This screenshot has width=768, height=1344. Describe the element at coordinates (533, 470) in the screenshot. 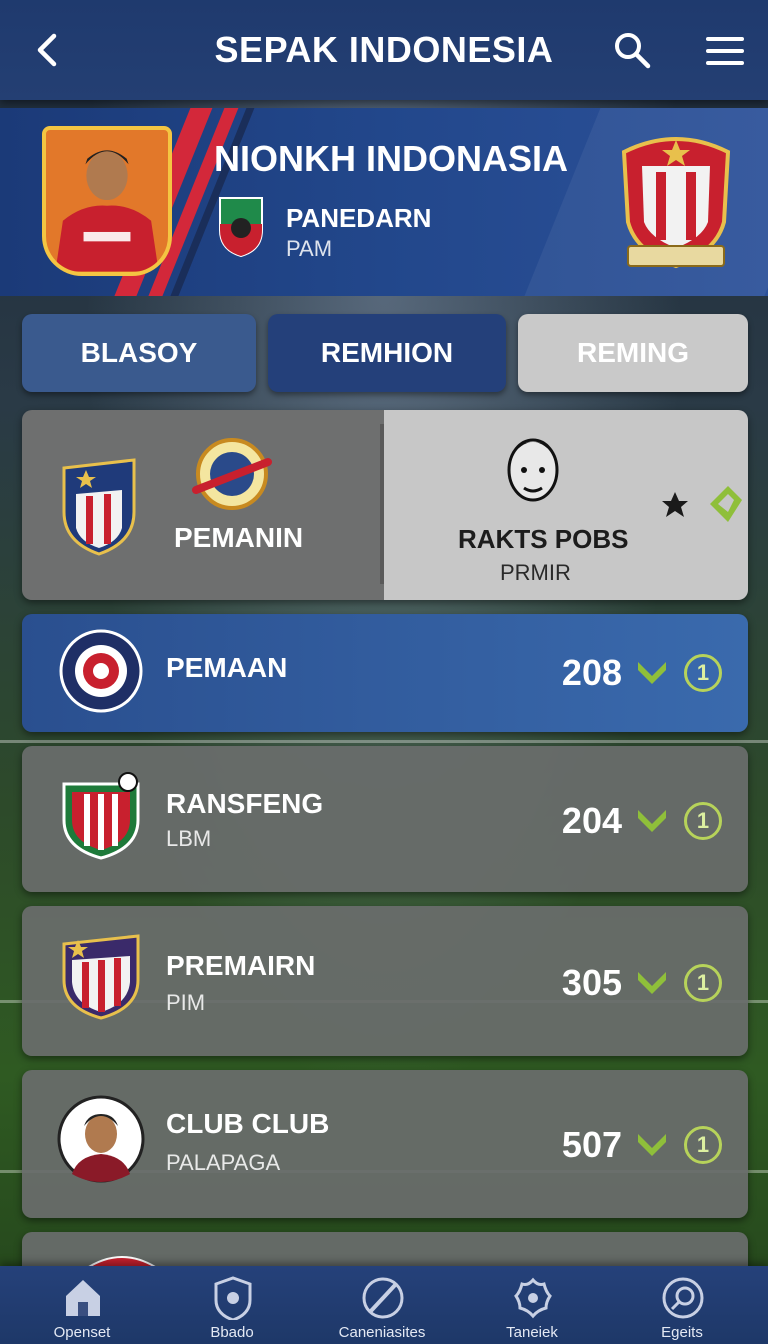

I see `player-portrait-icon` at that location.